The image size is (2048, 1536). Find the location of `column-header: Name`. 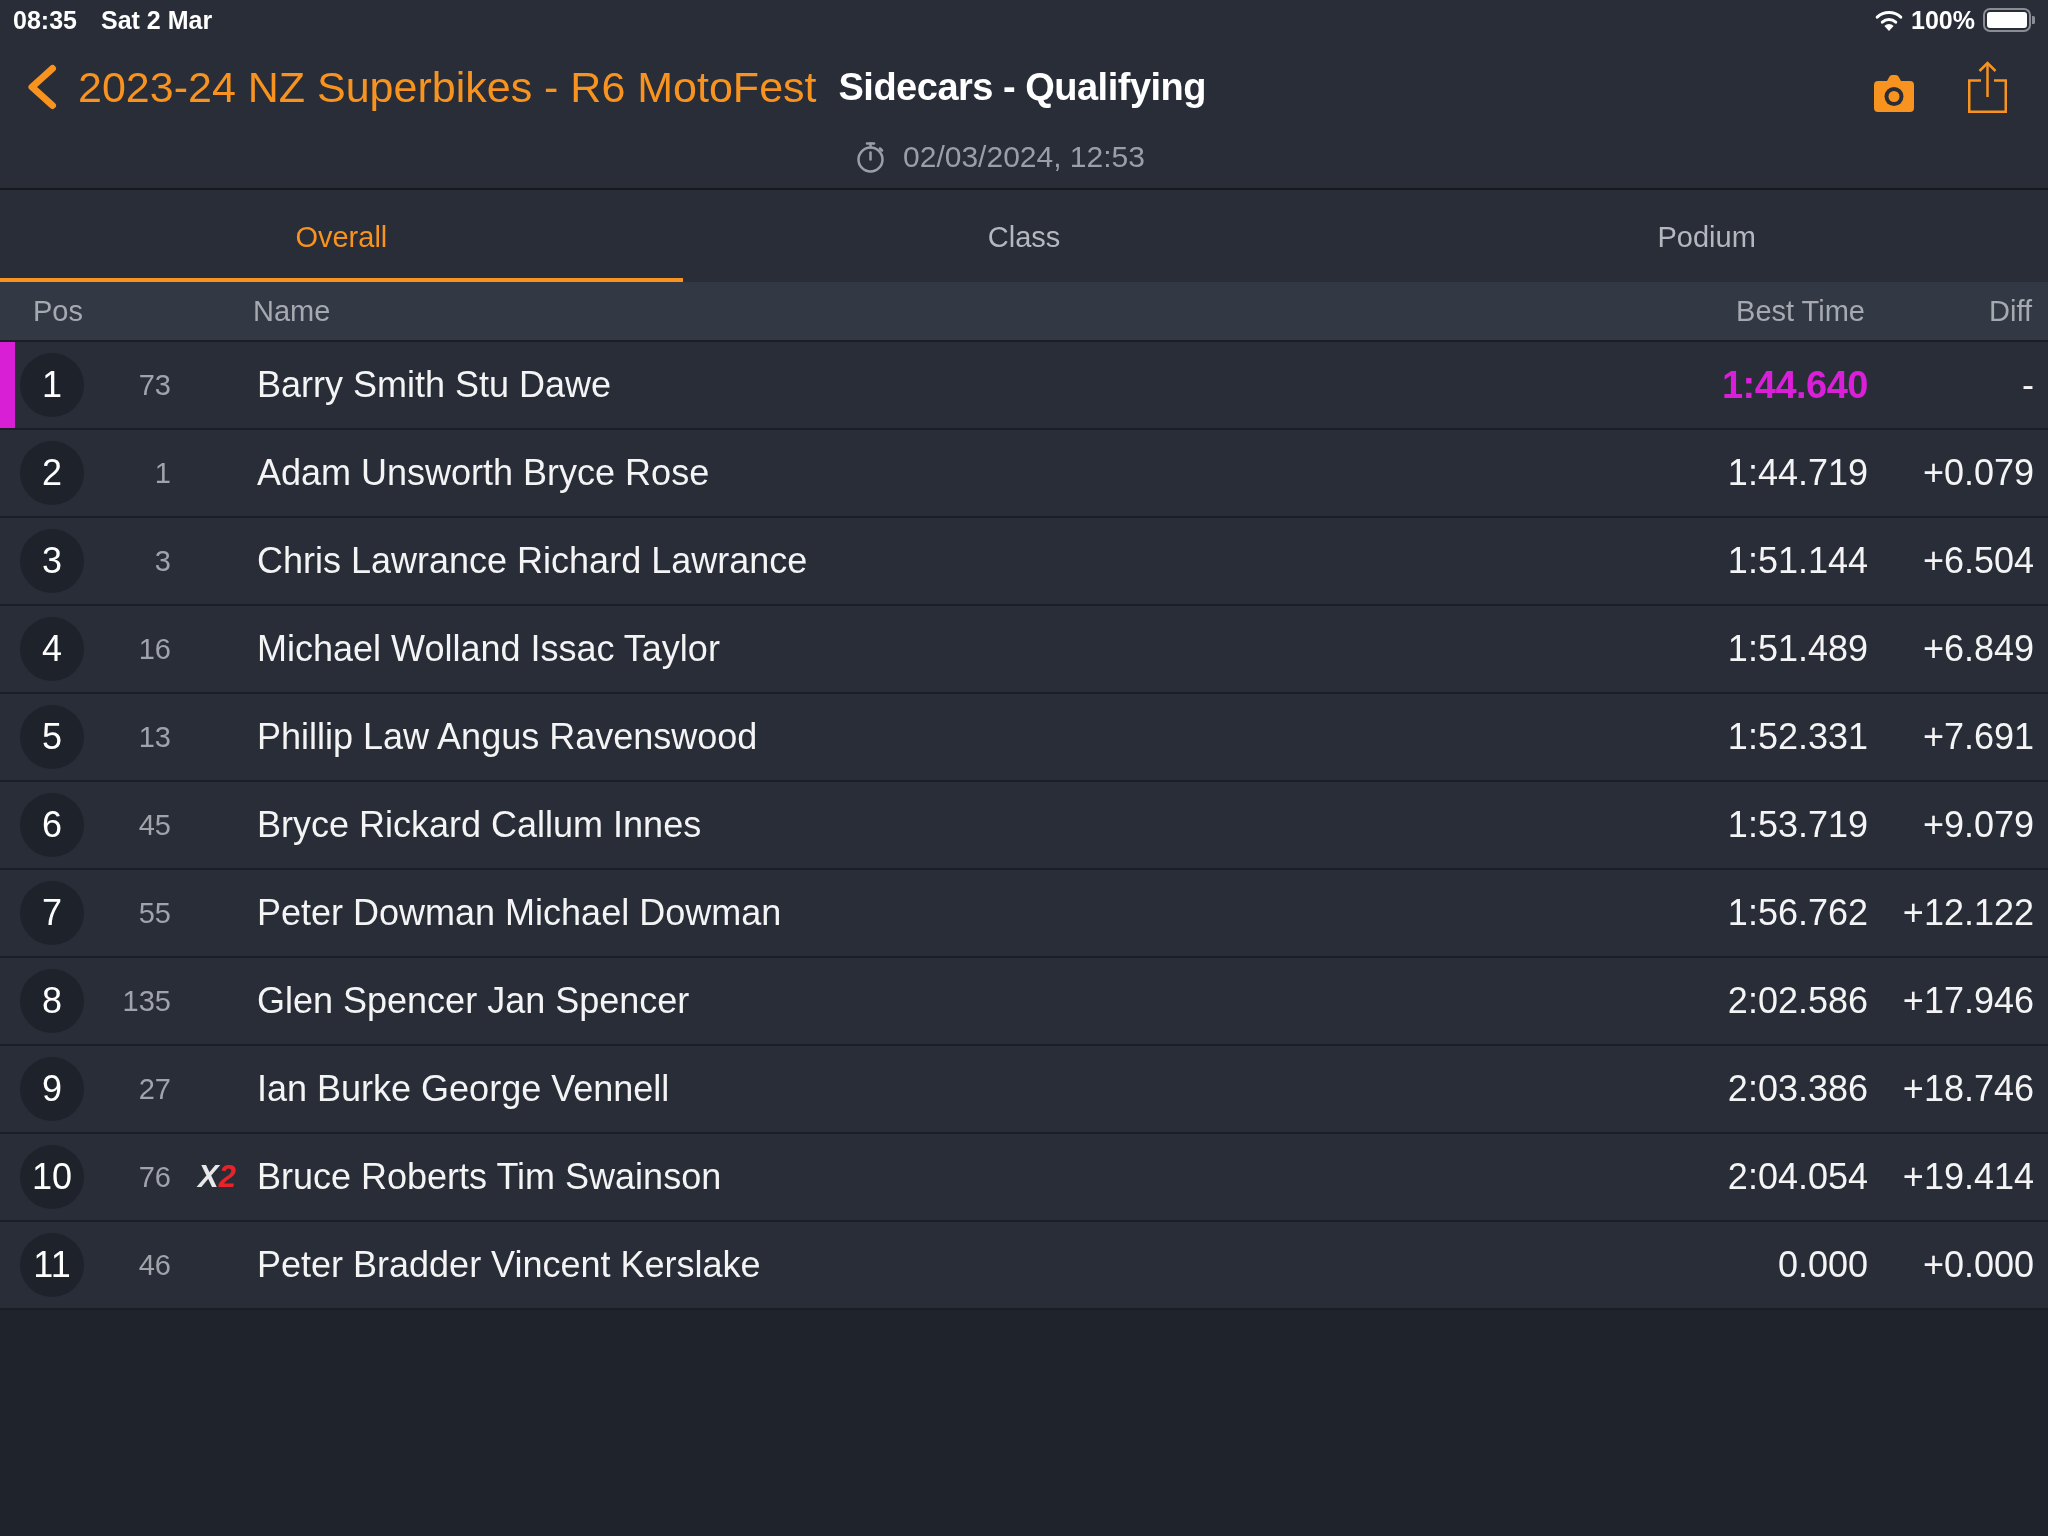

column-header: Name is located at coordinates (292, 311).